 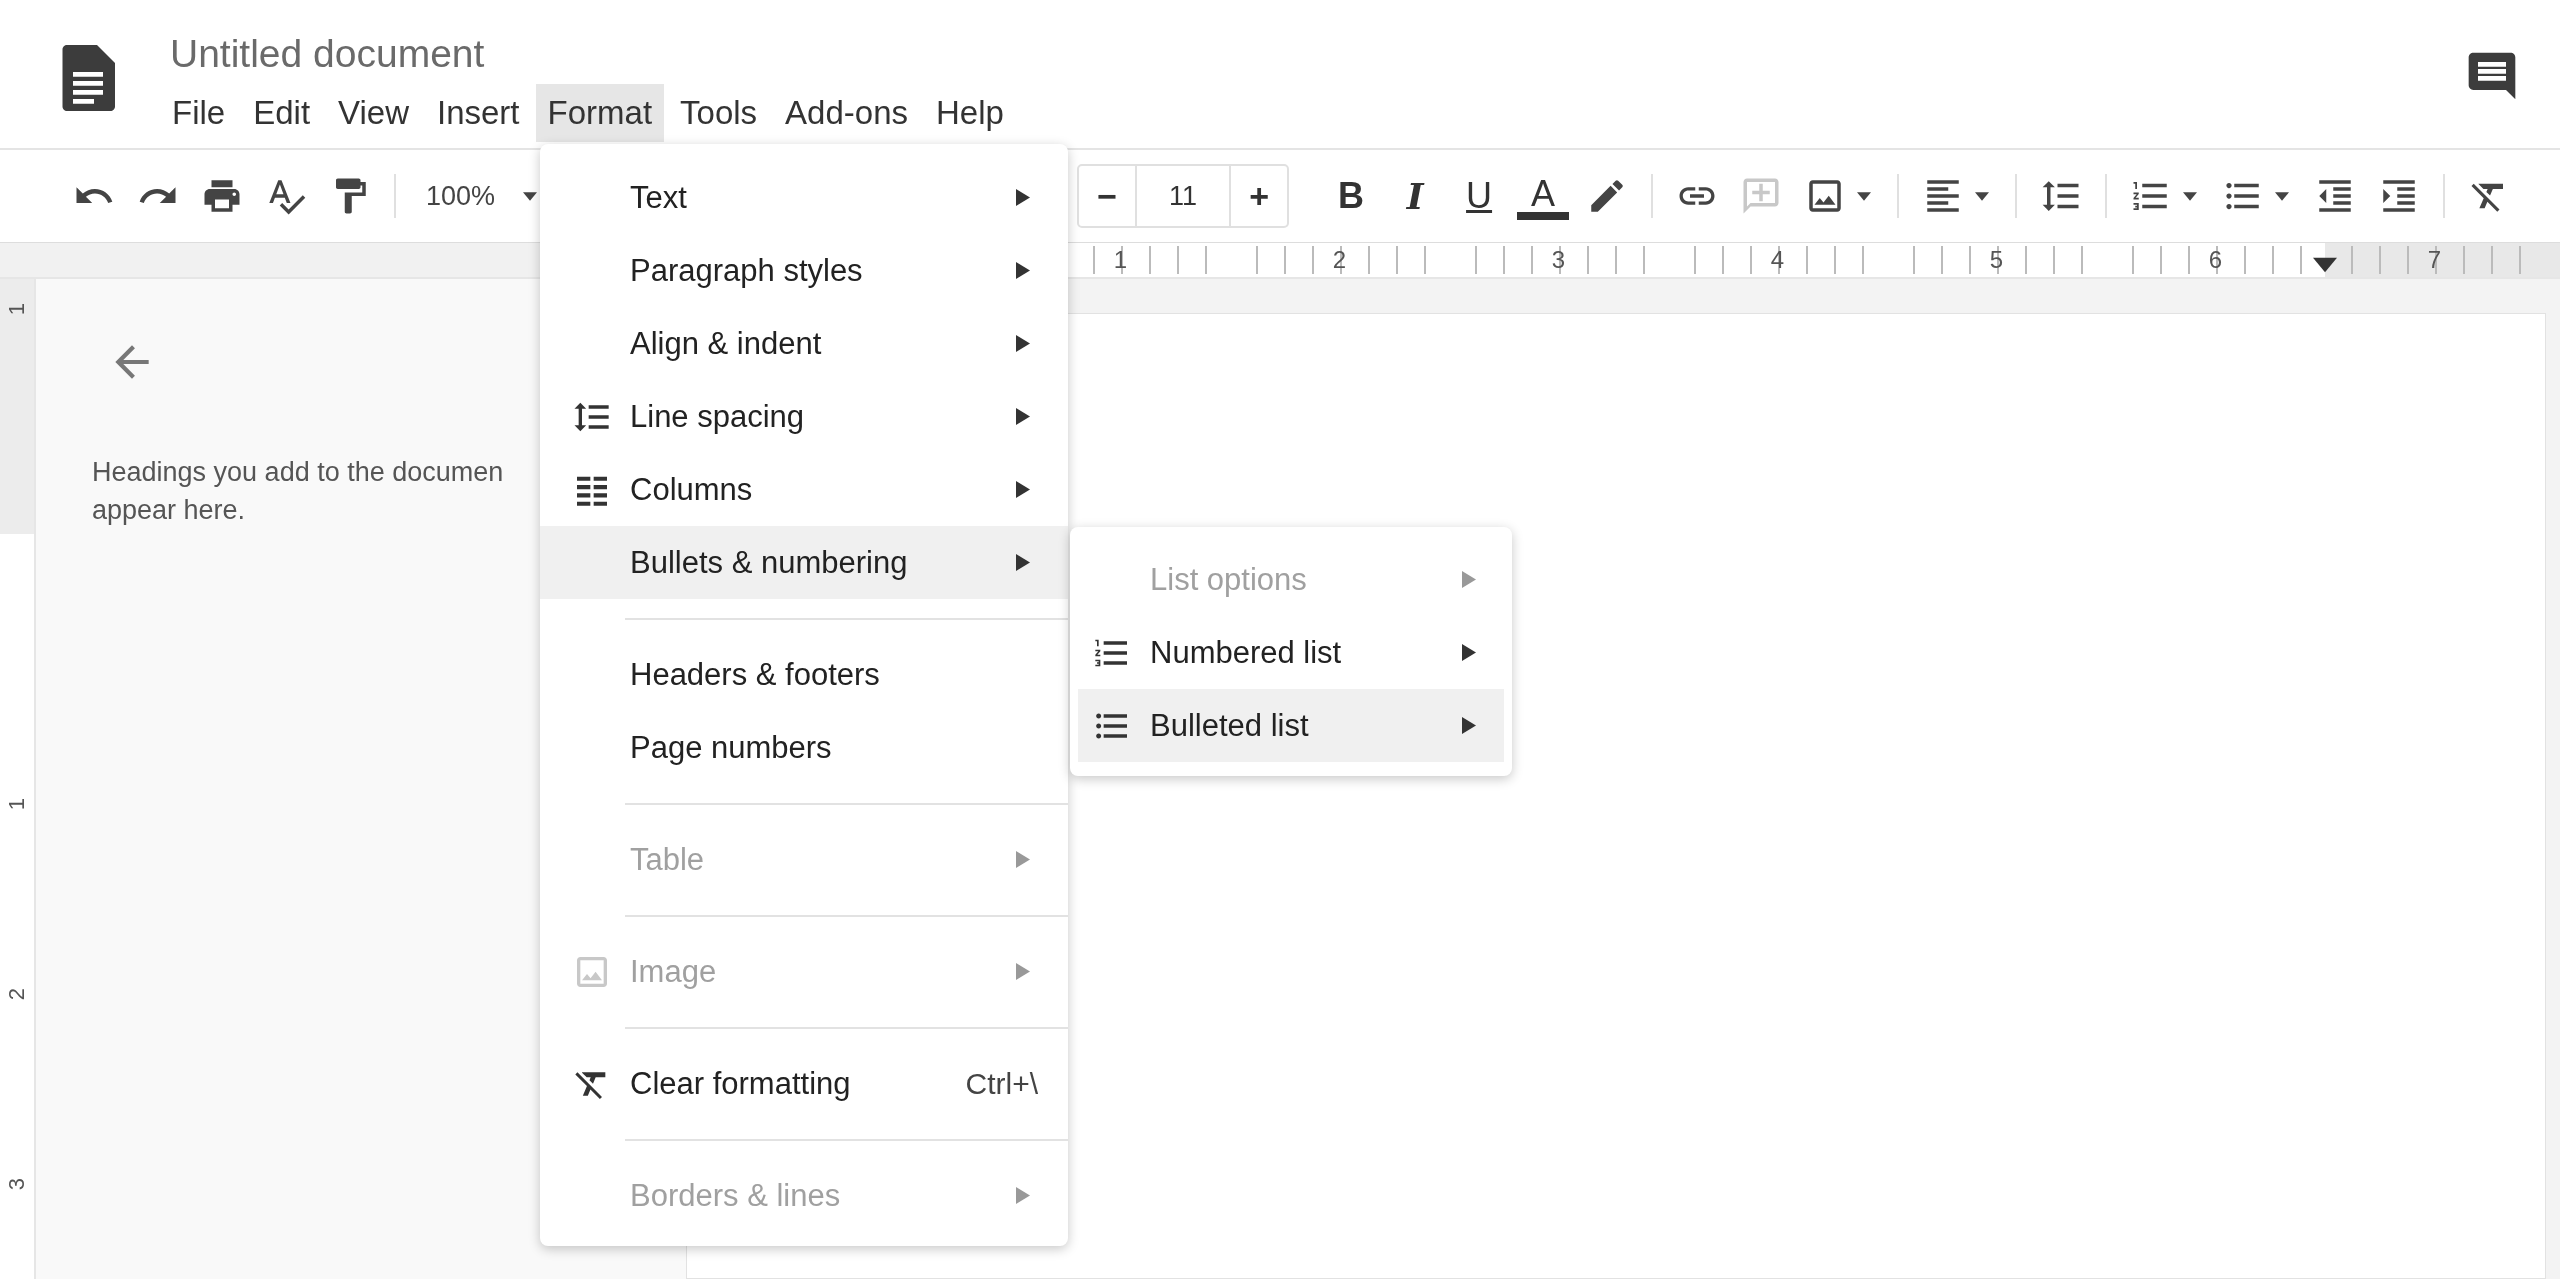 I want to click on menu-item: File, so click(x=199, y=113).